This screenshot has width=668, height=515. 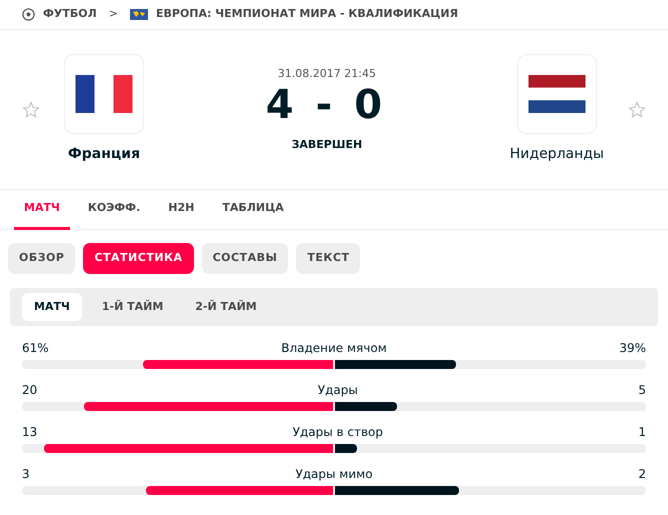 I want to click on stat-name: Удары мимо, so click(x=334, y=474).